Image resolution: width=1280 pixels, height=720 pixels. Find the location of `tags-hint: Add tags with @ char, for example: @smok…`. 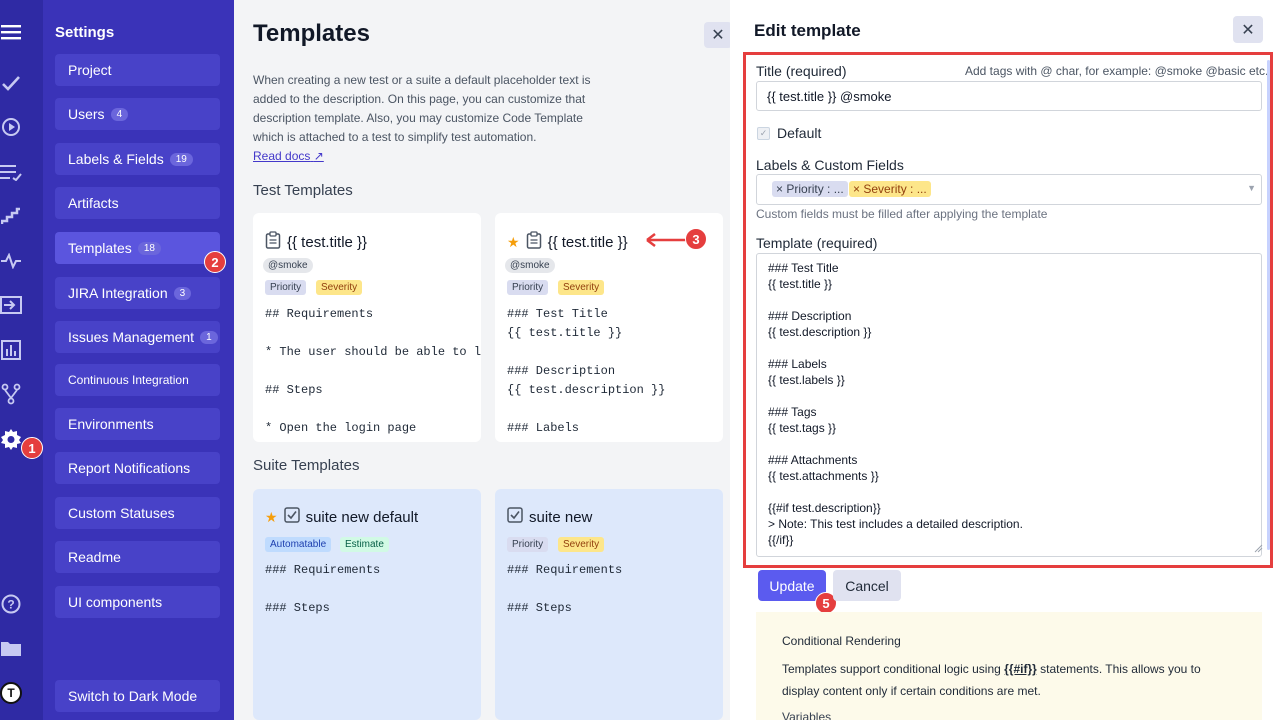

tags-hint: Add tags with @ char, for example: @smok… is located at coordinates (1117, 71).